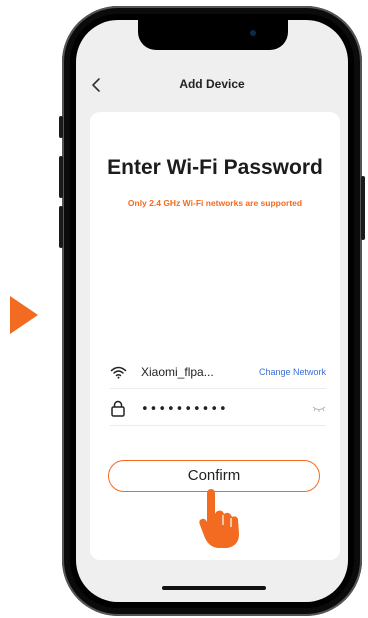 The width and height of the screenshot is (368, 618). What do you see at coordinates (206, 409) in the screenshot?
I see `password-field` at bounding box center [206, 409].